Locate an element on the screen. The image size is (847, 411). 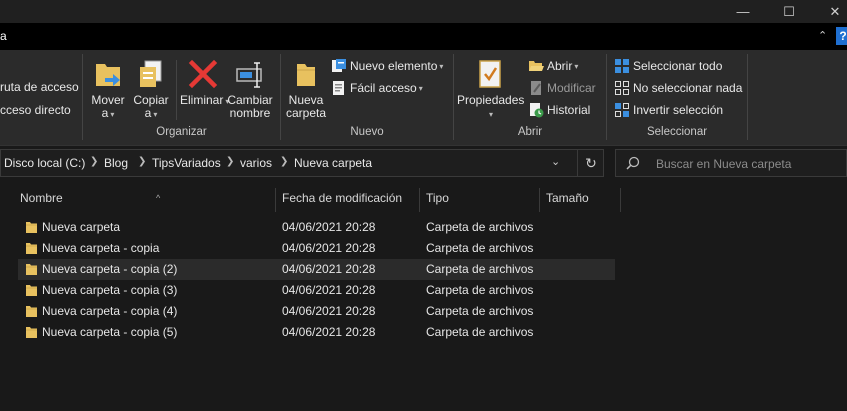
edit-pencil-icon is located at coordinates (536, 88).